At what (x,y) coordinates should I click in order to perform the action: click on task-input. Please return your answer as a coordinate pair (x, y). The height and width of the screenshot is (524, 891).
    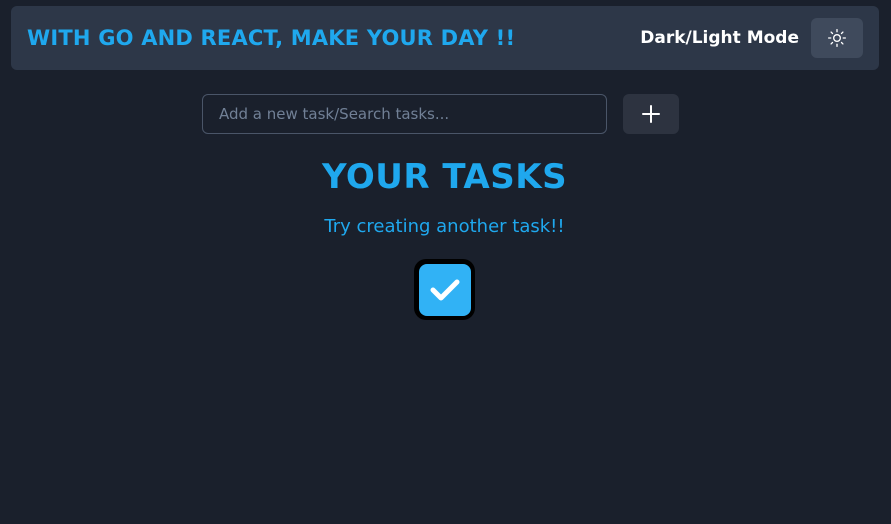
    Looking at the image, I should click on (404, 114).